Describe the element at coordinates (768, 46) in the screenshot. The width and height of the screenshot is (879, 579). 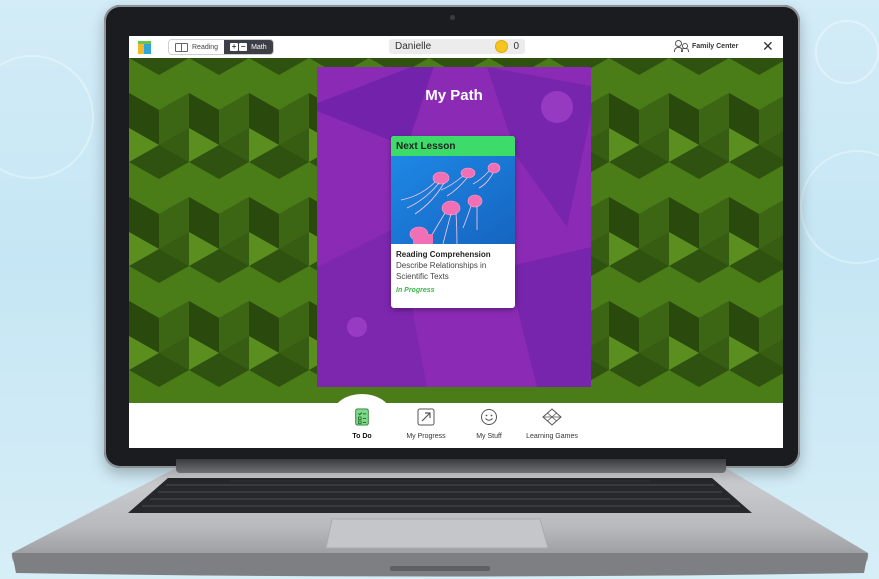
I see `close-icon: ✕` at that location.